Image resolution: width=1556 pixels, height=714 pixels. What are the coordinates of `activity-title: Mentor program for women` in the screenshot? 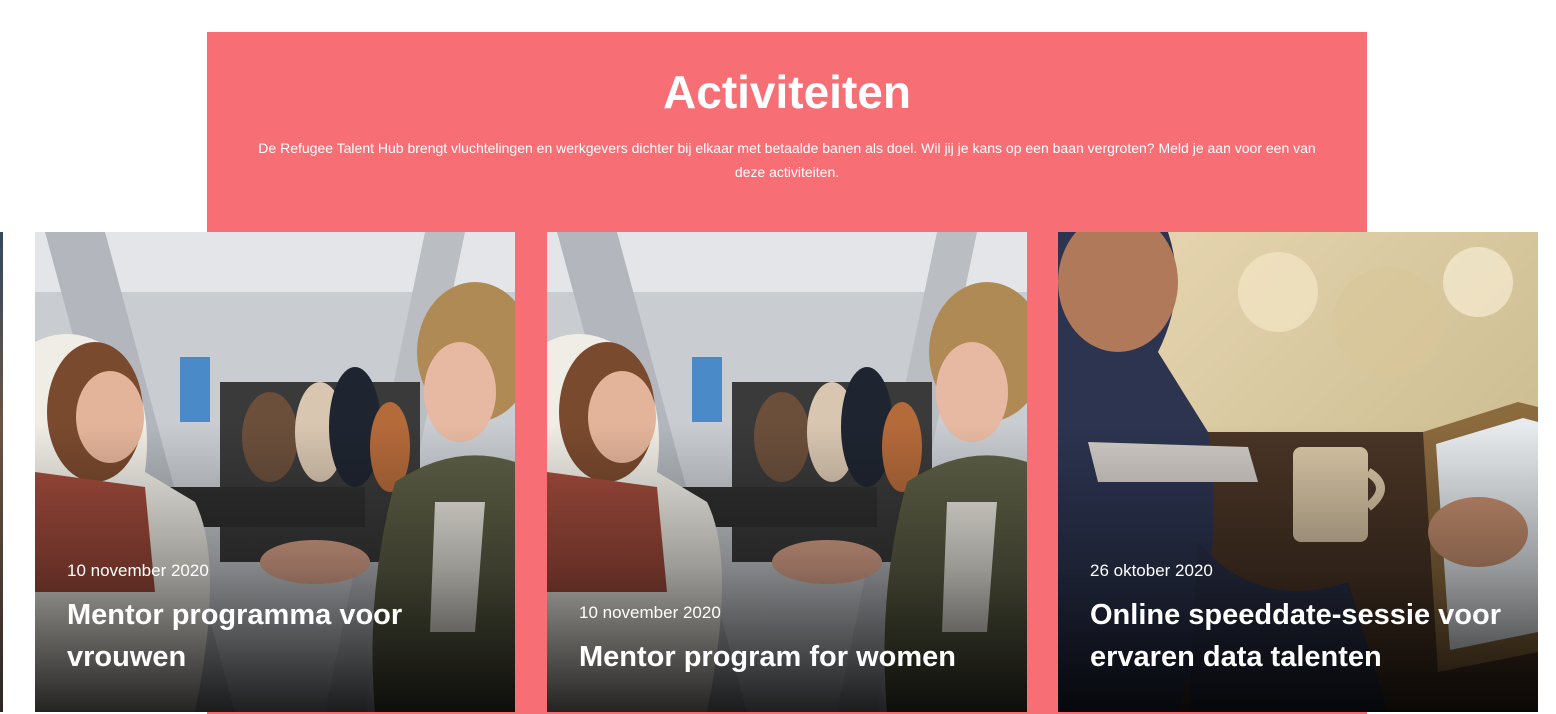 It's located at (791, 657).